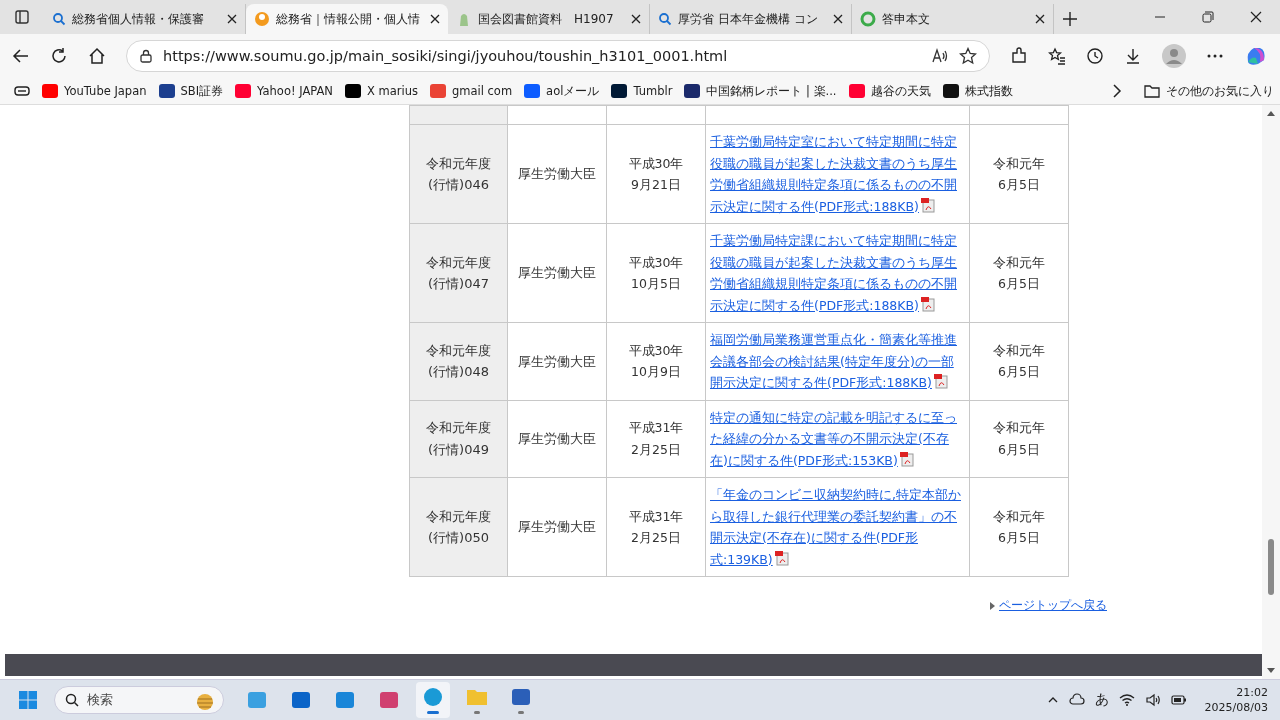 This screenshot has width=1280, height=720. I want to click on clock: 21:02 2025/08/03, so click(1236, 700).